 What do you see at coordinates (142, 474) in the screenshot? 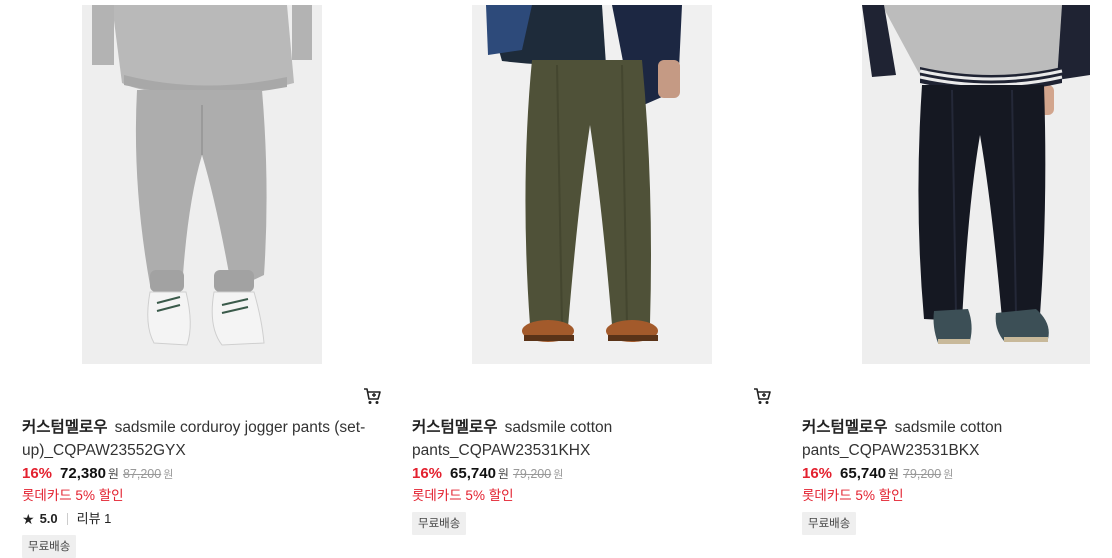
I see `original-price: 87,200` at bounding box center [142, 474].